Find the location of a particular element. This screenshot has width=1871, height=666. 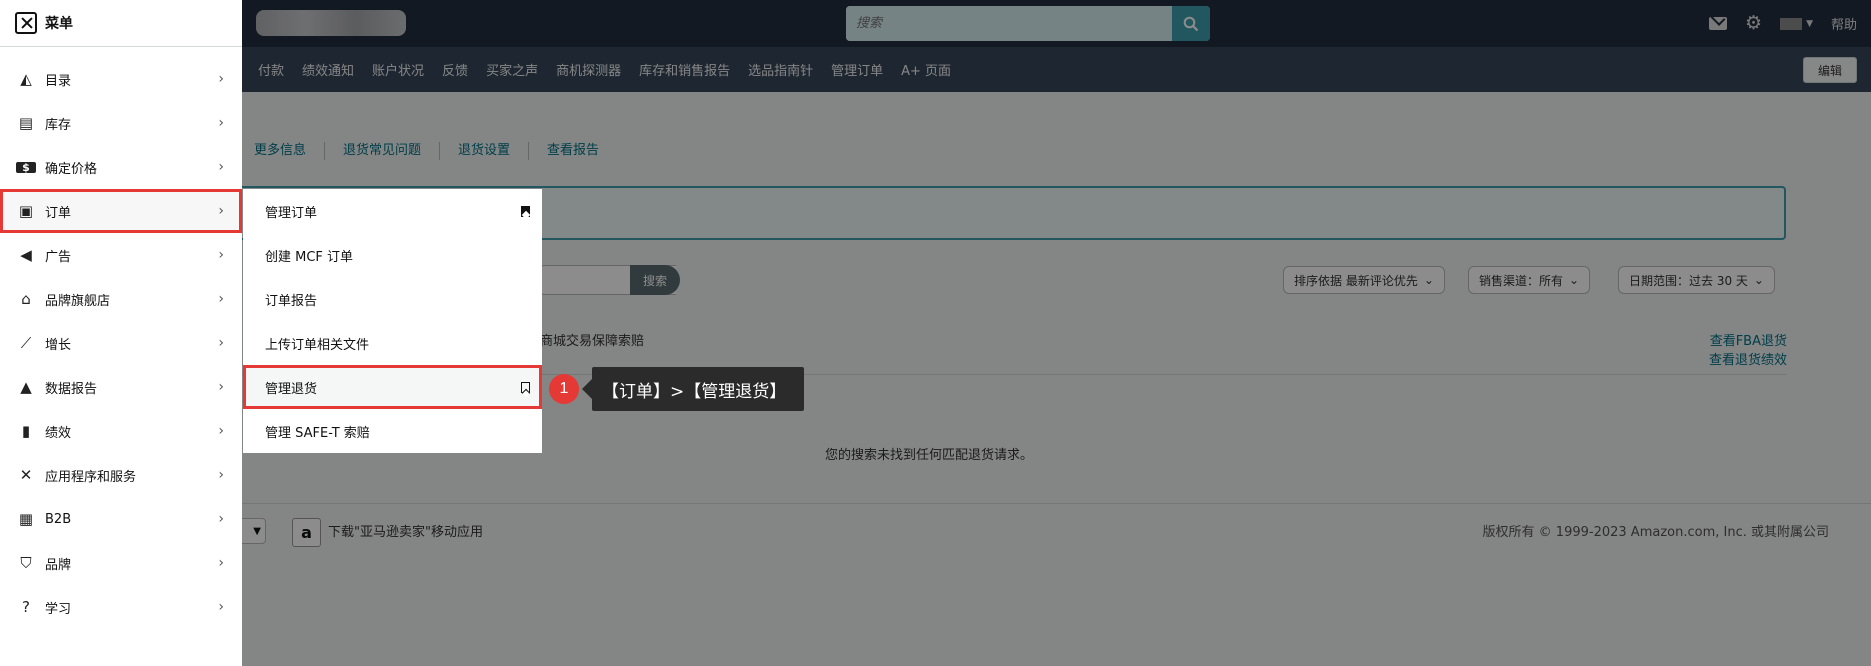

report-icon: ▲ is located at coordinates (26, 386).